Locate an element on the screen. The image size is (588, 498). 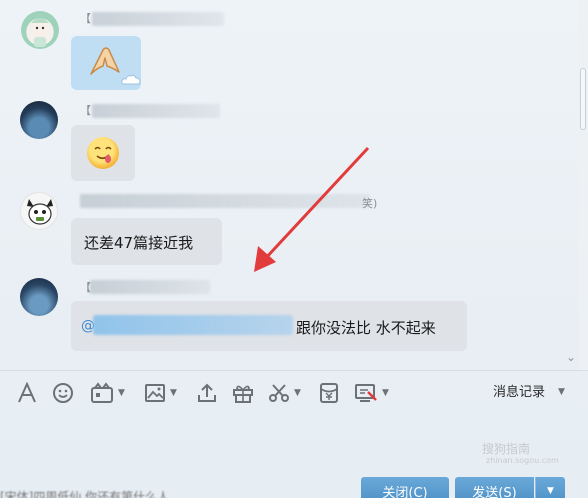
close-button-label: 关闭(C) is located at coordinates (405, 491).